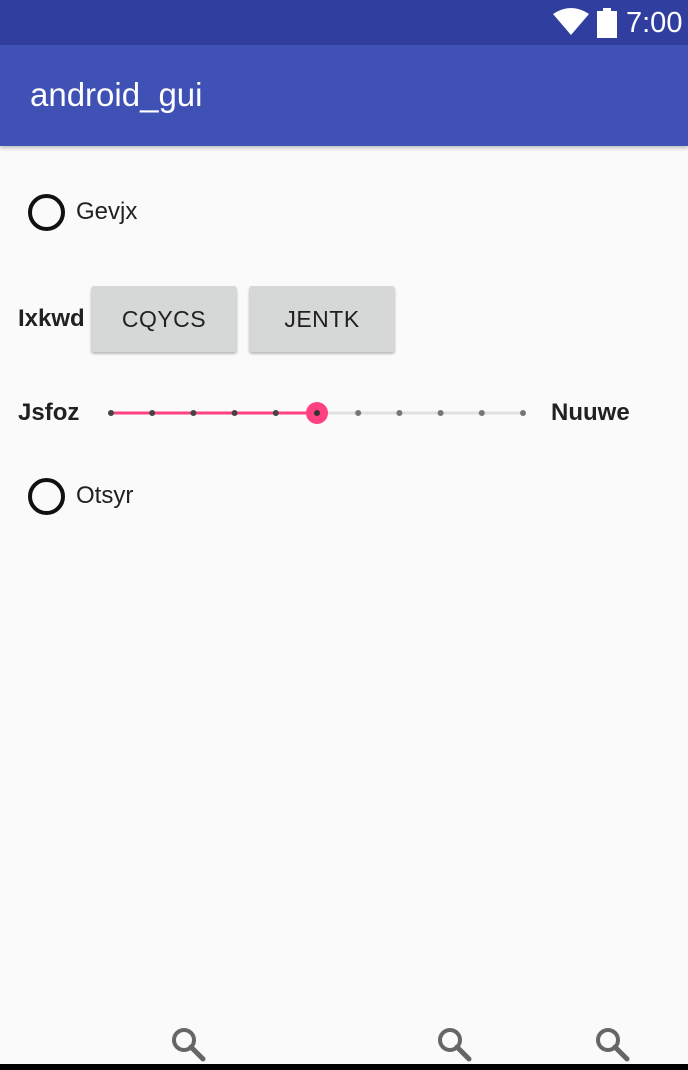 This screenshot has height=1070, width=688. Describe the element at coordinates (105, 495) in the screenshot. I see `radio-label: Otsyr` at that location.